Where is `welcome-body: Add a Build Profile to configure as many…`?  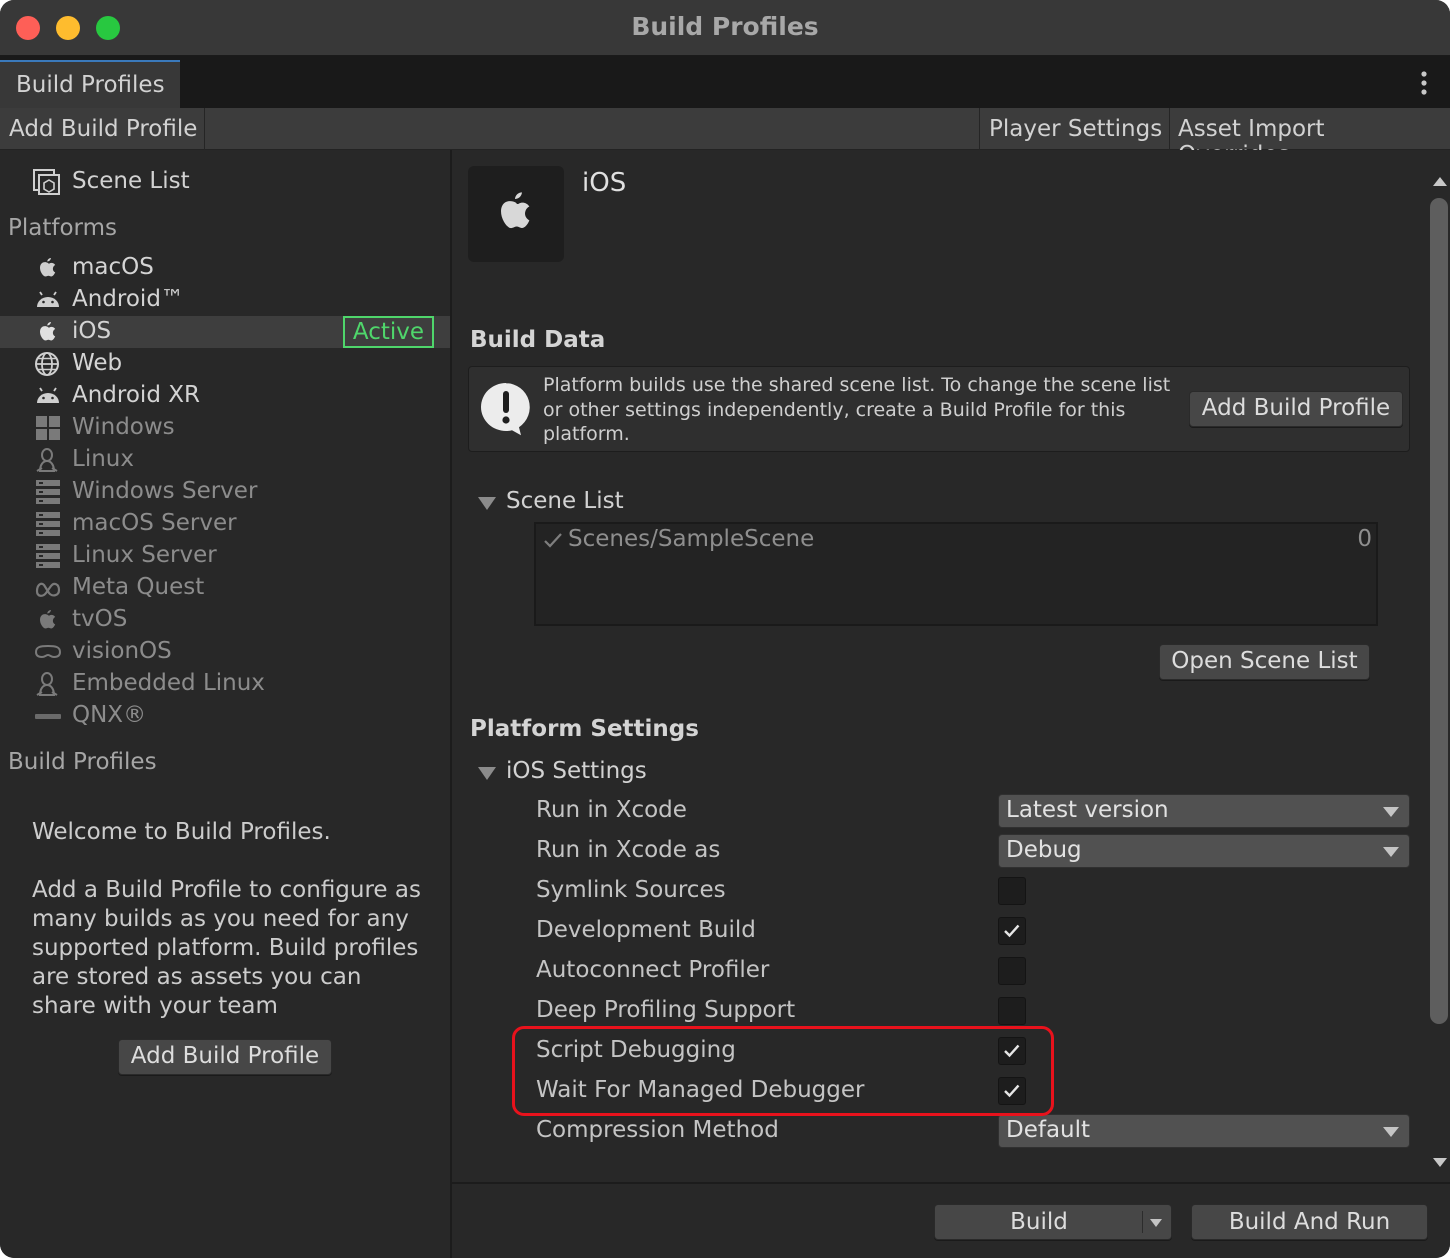 welcome-body: Add a Build Profile to configure as many… is located at coordinates (226, 948).